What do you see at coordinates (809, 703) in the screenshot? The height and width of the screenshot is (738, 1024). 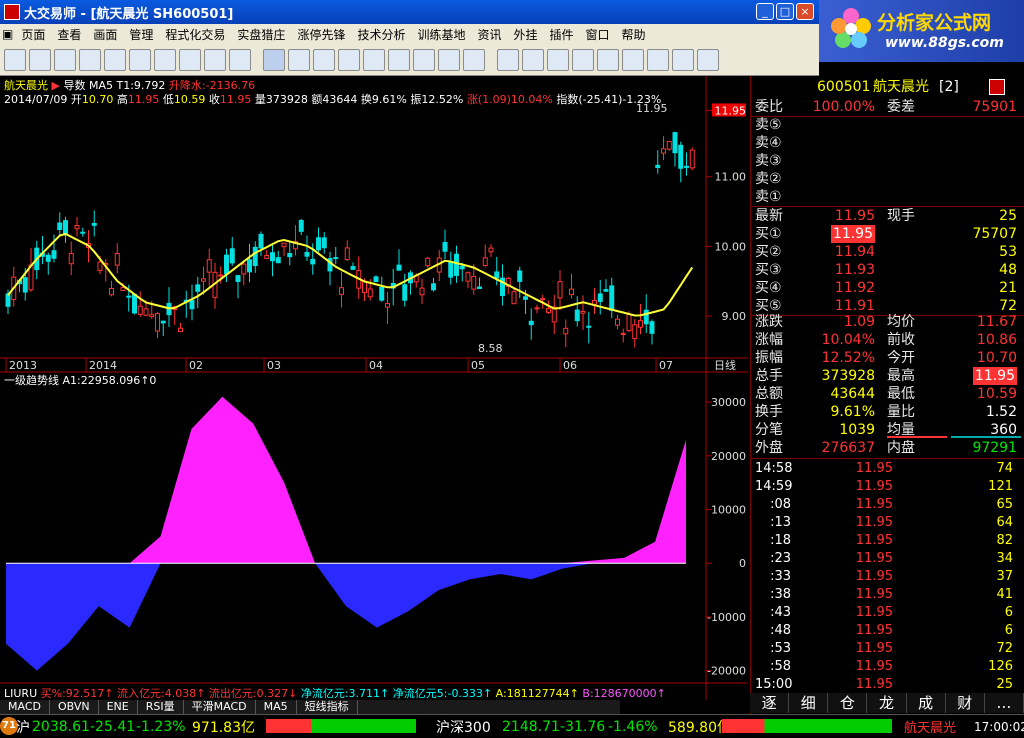 I see `right-tab-1: 细` at bounding box center [809, 703].